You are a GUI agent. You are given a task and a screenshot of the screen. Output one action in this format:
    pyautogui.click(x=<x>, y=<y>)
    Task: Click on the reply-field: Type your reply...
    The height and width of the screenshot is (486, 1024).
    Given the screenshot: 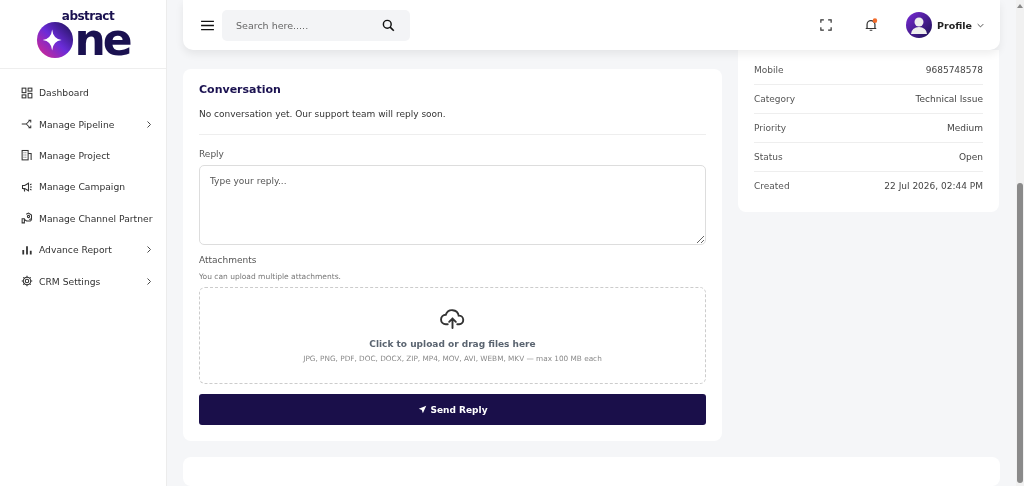 What is the action you would take?
    pyautogui.click(x=452, y=205)
    